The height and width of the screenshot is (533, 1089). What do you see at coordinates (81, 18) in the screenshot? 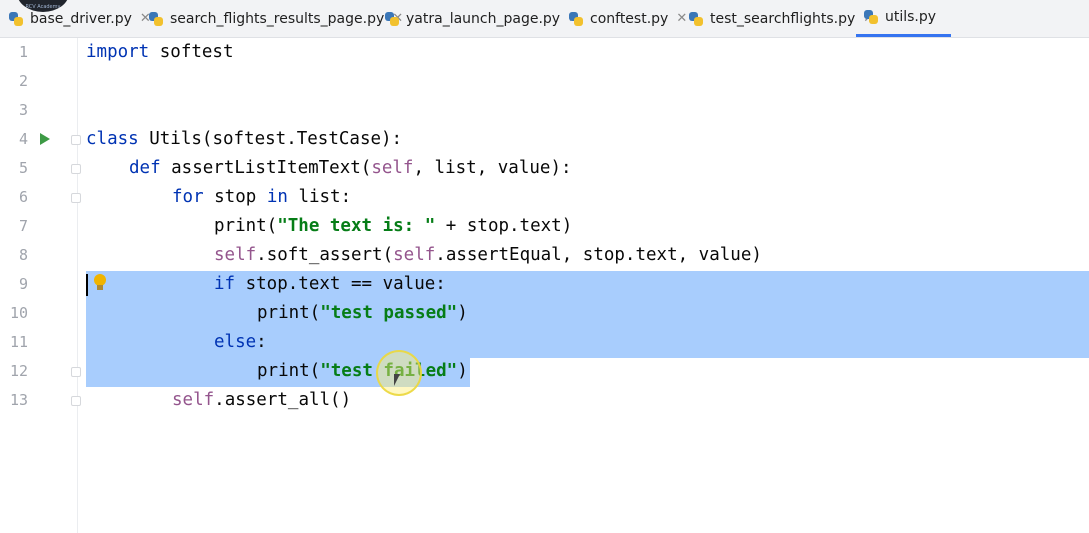
I see `tab-label: base_driver.py` at bounding box center [81, 18].